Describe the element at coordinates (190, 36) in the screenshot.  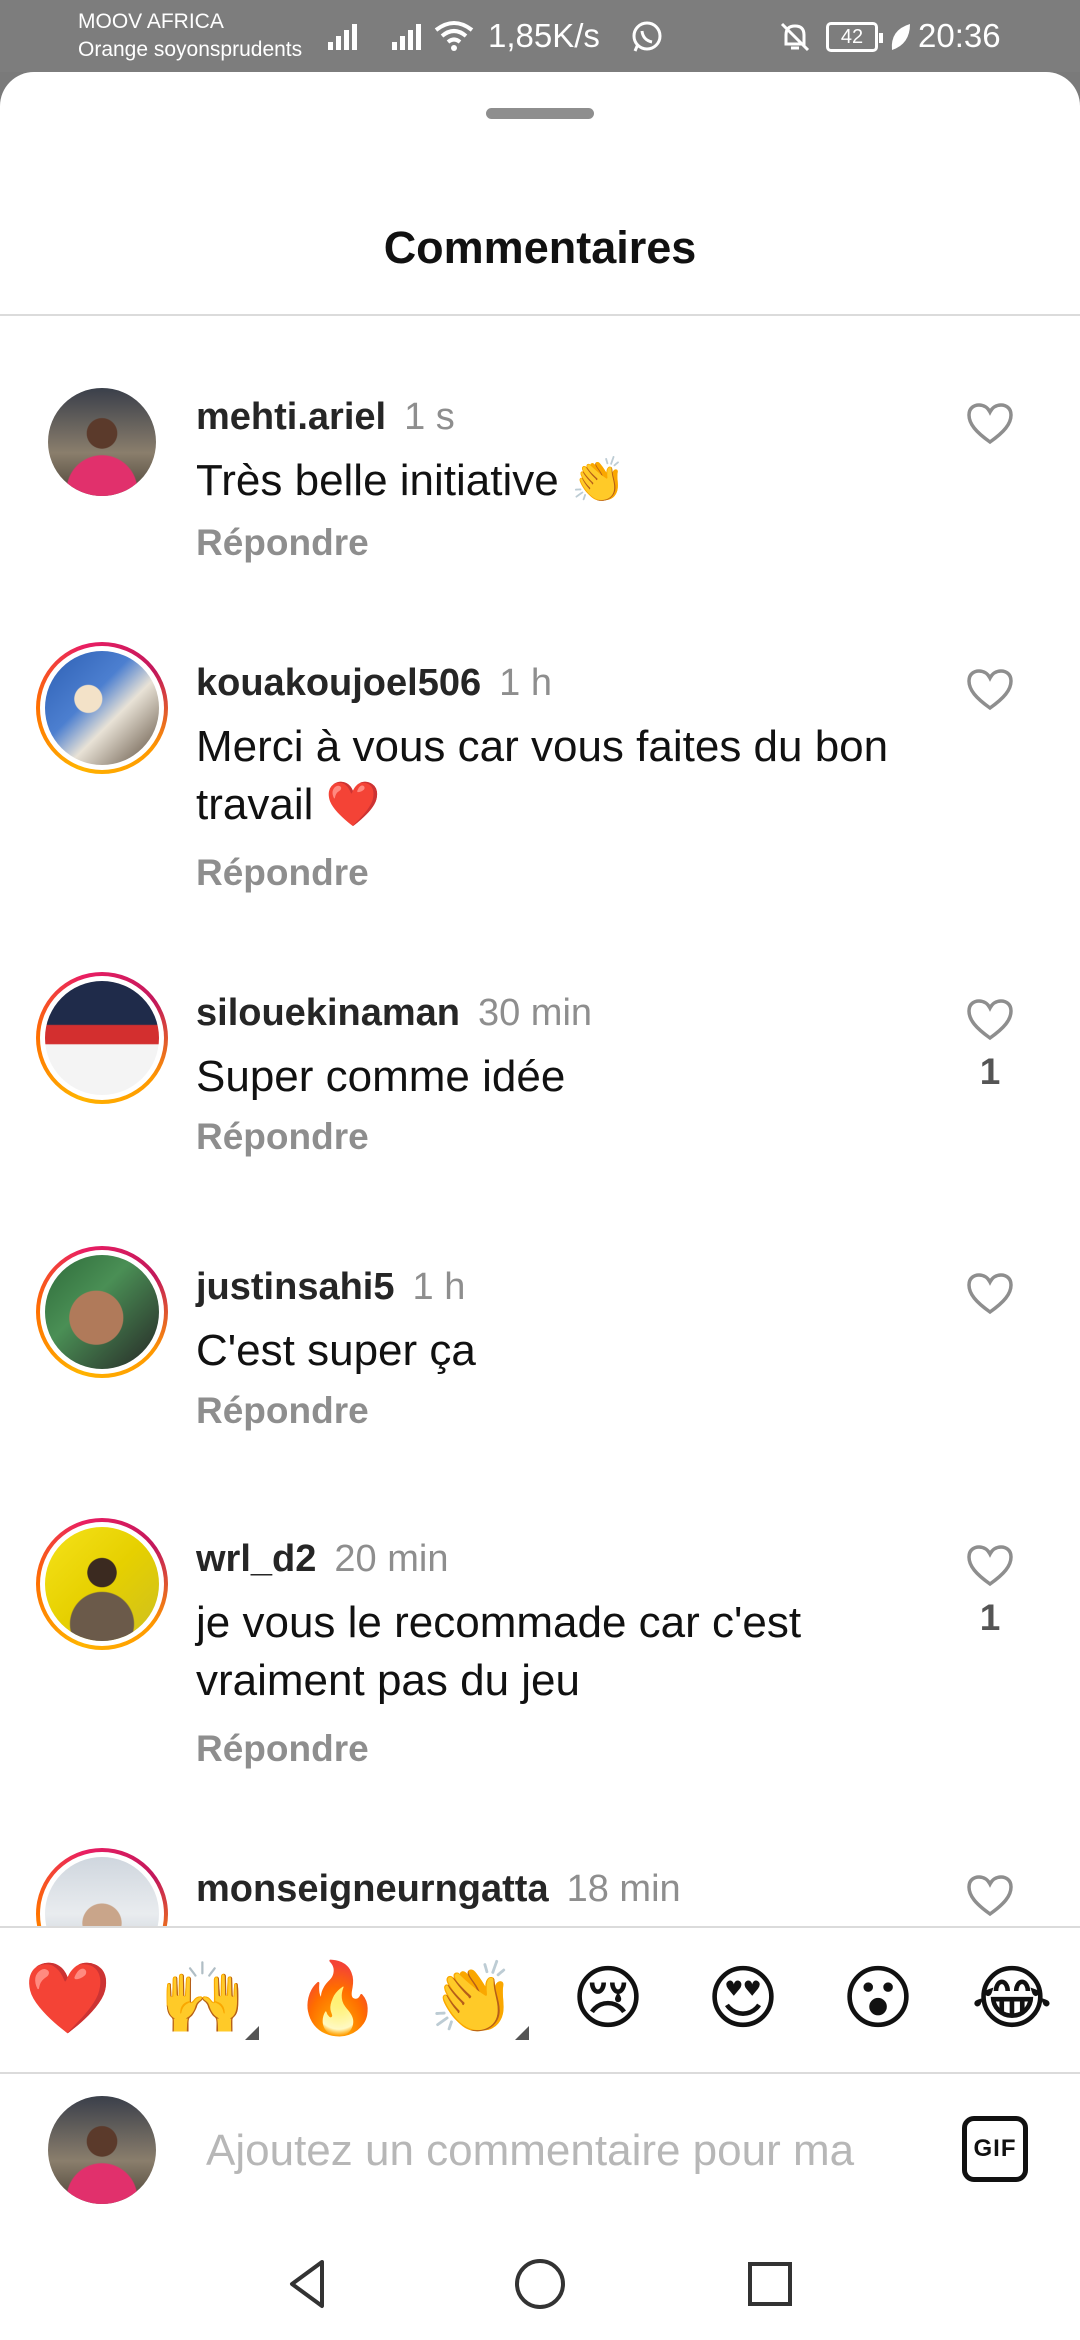
I see `carrier-info: MOOV AFRICA Orange soyonsprudents` at that location.